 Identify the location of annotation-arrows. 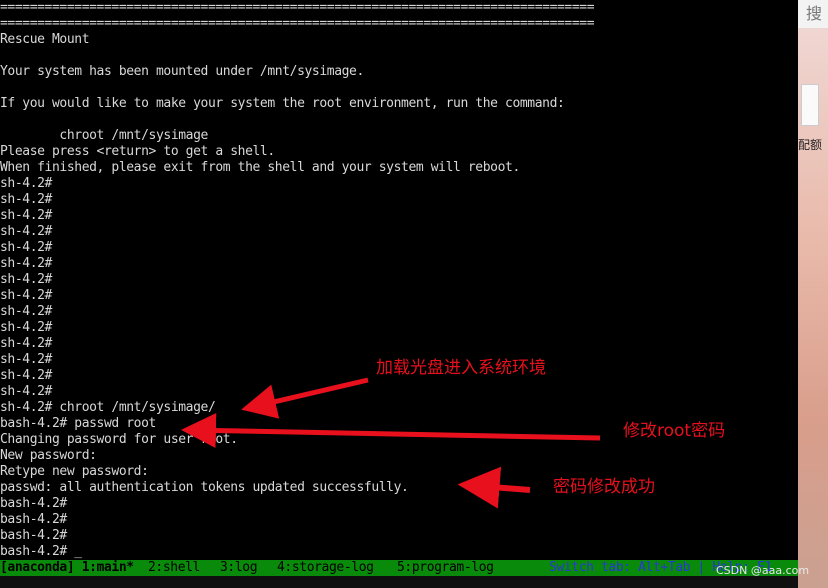
(391, 443).